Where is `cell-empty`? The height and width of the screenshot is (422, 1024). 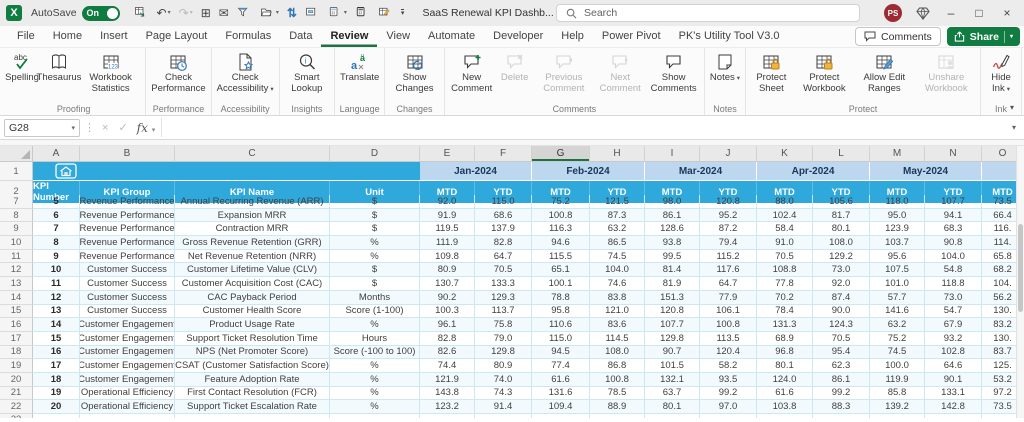 cell-empty is located at coordinates (617, 416).